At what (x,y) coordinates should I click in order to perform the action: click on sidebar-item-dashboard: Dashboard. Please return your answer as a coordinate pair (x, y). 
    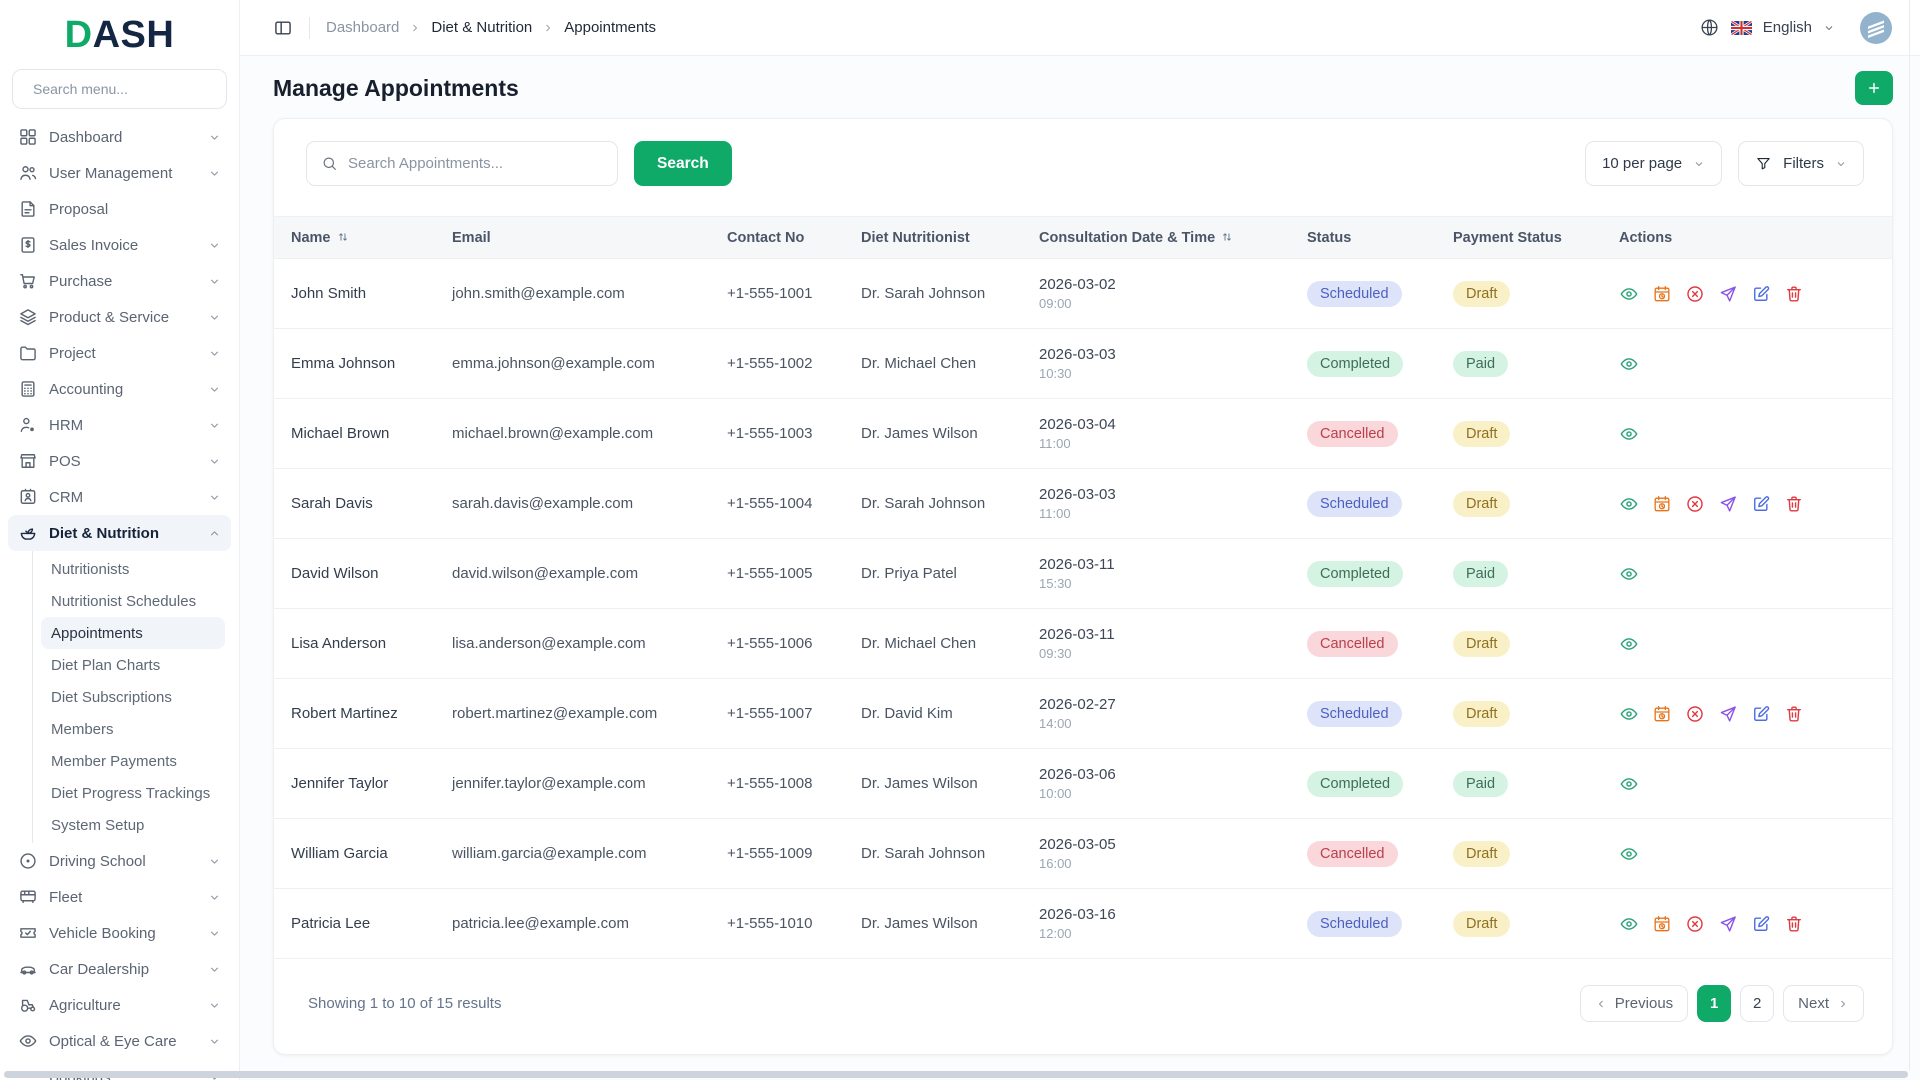
    Looking at the image, I should click on (119, 137).